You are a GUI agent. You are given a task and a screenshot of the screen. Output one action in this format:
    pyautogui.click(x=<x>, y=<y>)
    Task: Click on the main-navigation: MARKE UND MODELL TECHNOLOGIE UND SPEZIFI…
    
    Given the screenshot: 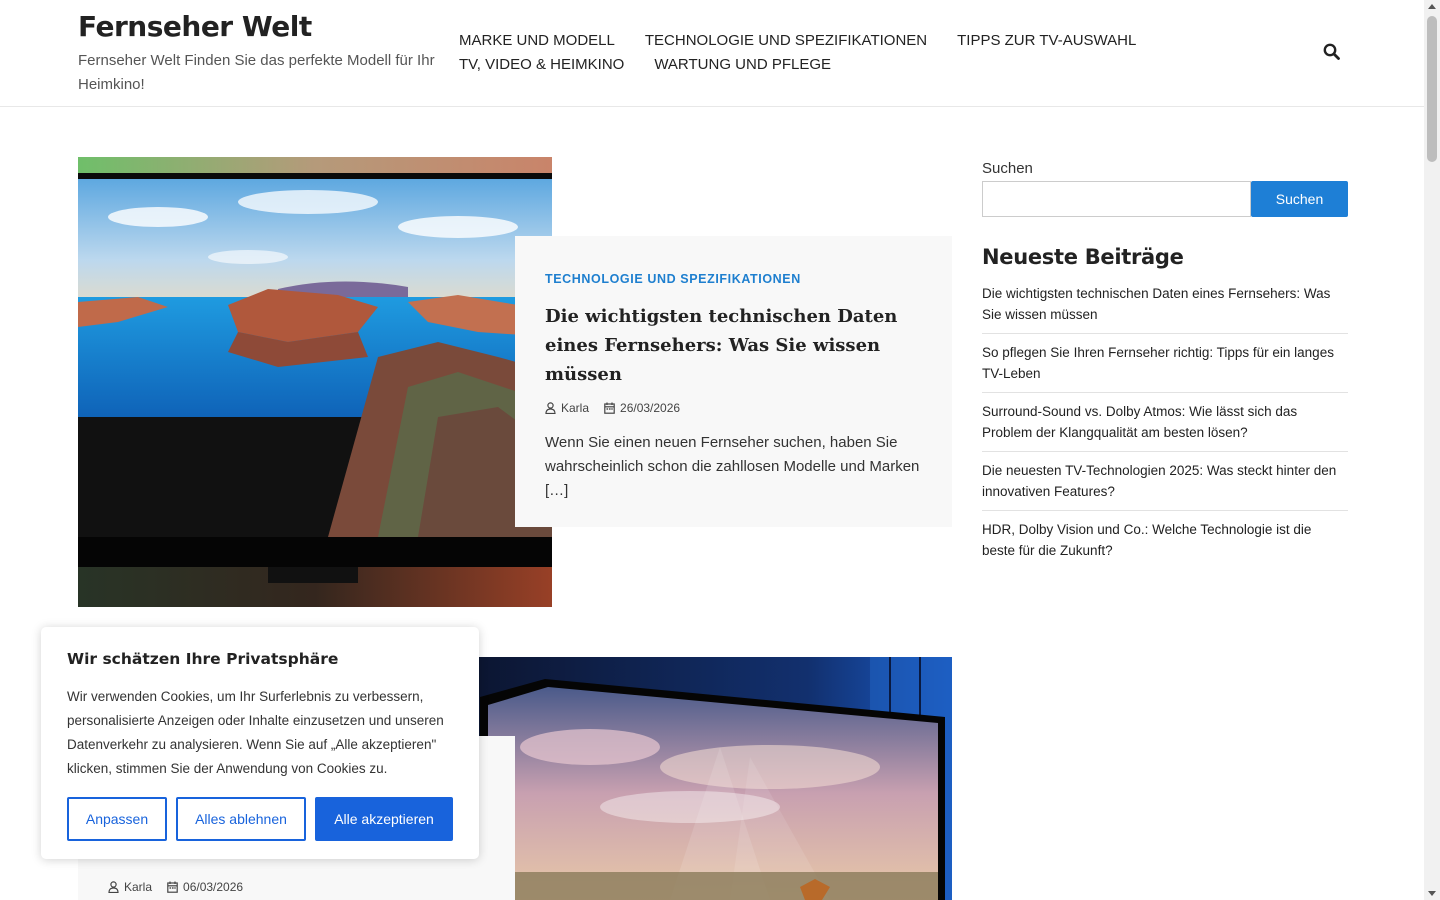 What is the action you would take?
    pyautogui.click(x=879, y=53)
    